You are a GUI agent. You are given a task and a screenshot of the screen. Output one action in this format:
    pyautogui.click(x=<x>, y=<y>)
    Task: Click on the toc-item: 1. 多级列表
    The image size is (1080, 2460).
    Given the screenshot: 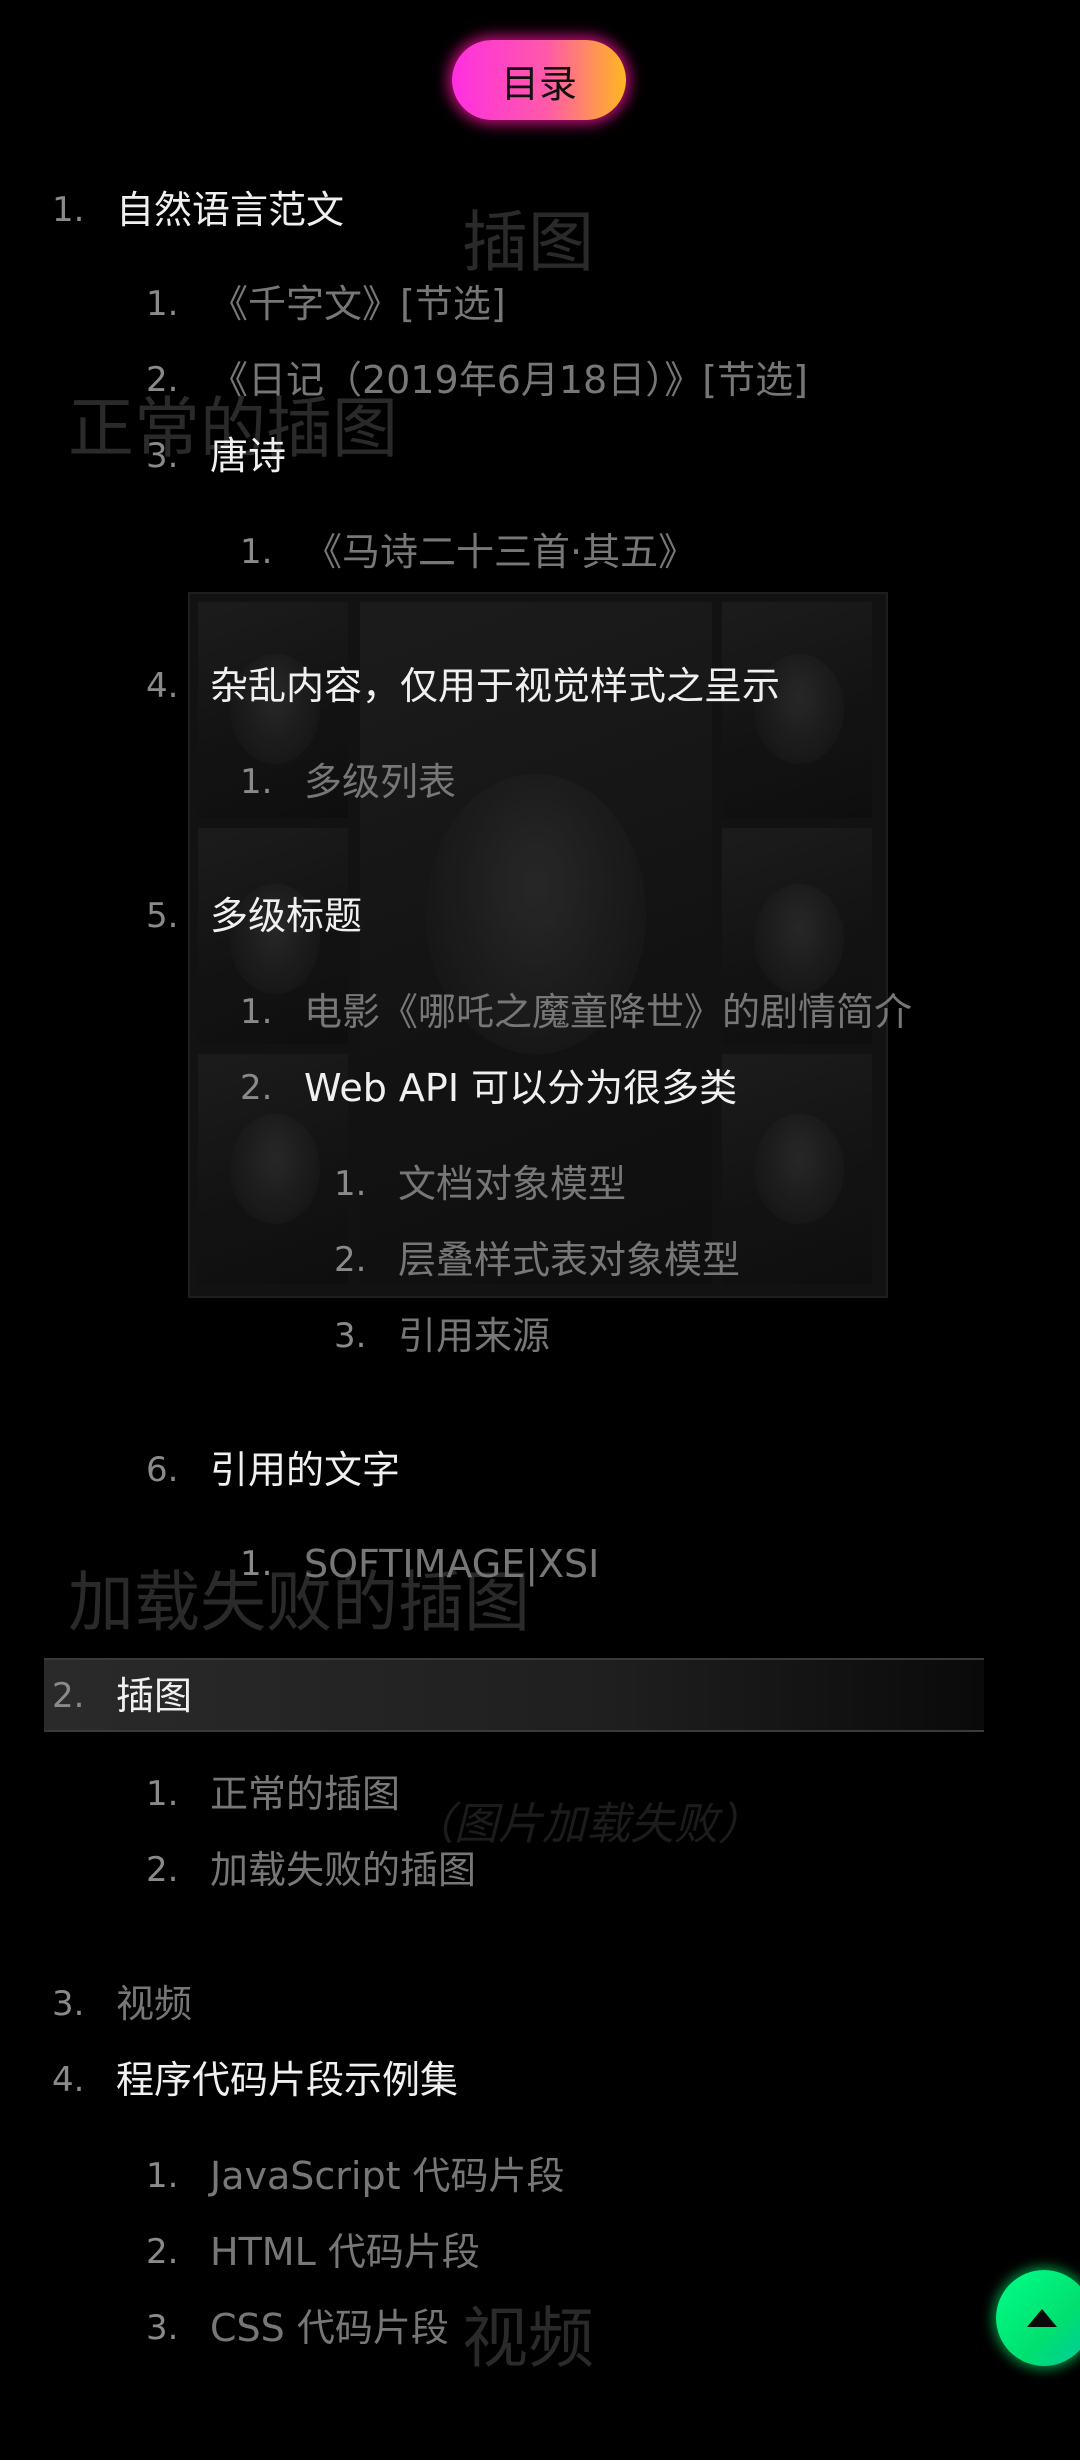 What is the action you would take?
    pyautogui.click(x=348, y=782)
    